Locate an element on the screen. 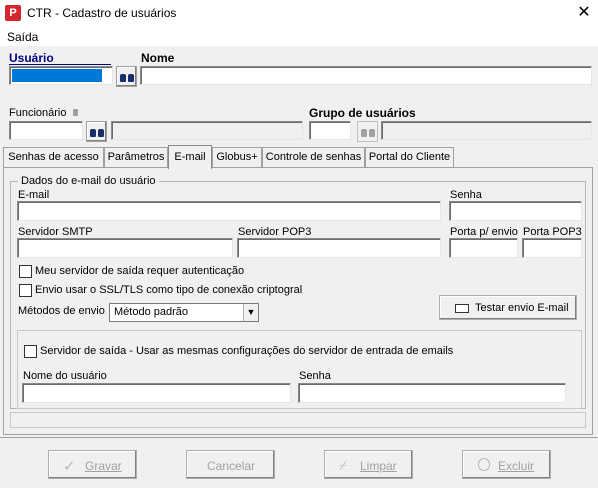  porta-pop3-label: Porta POP3 is located at coordinates (552, 232).